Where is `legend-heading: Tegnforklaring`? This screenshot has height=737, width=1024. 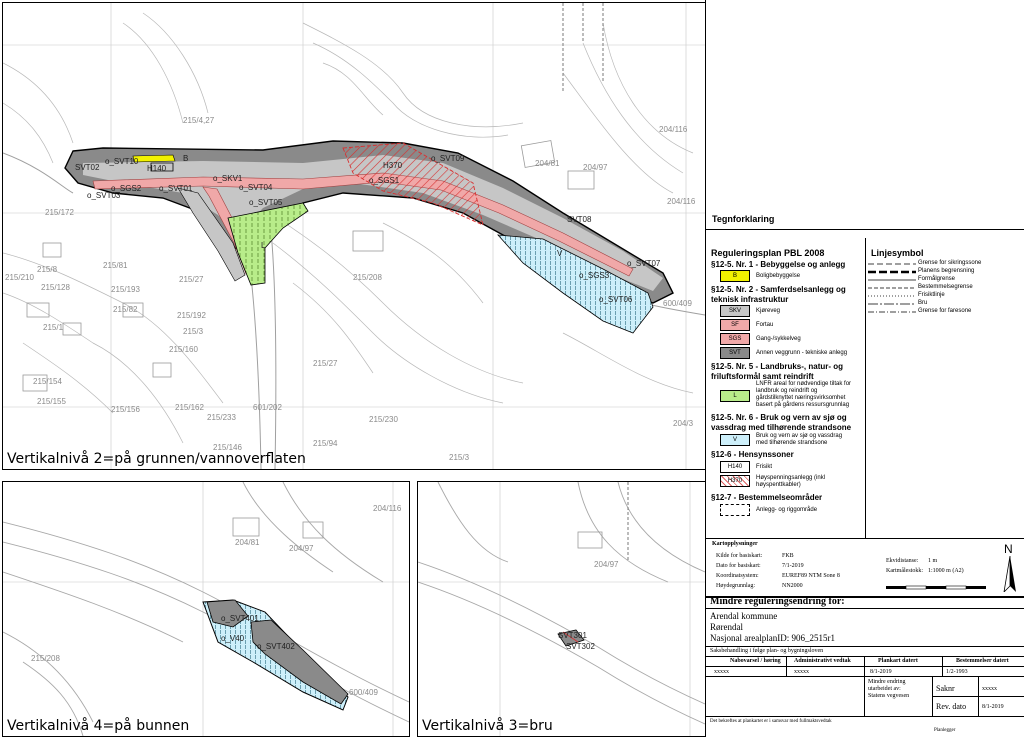 legend-heading: Tegnforklaring is located at coordinates (743, 219).